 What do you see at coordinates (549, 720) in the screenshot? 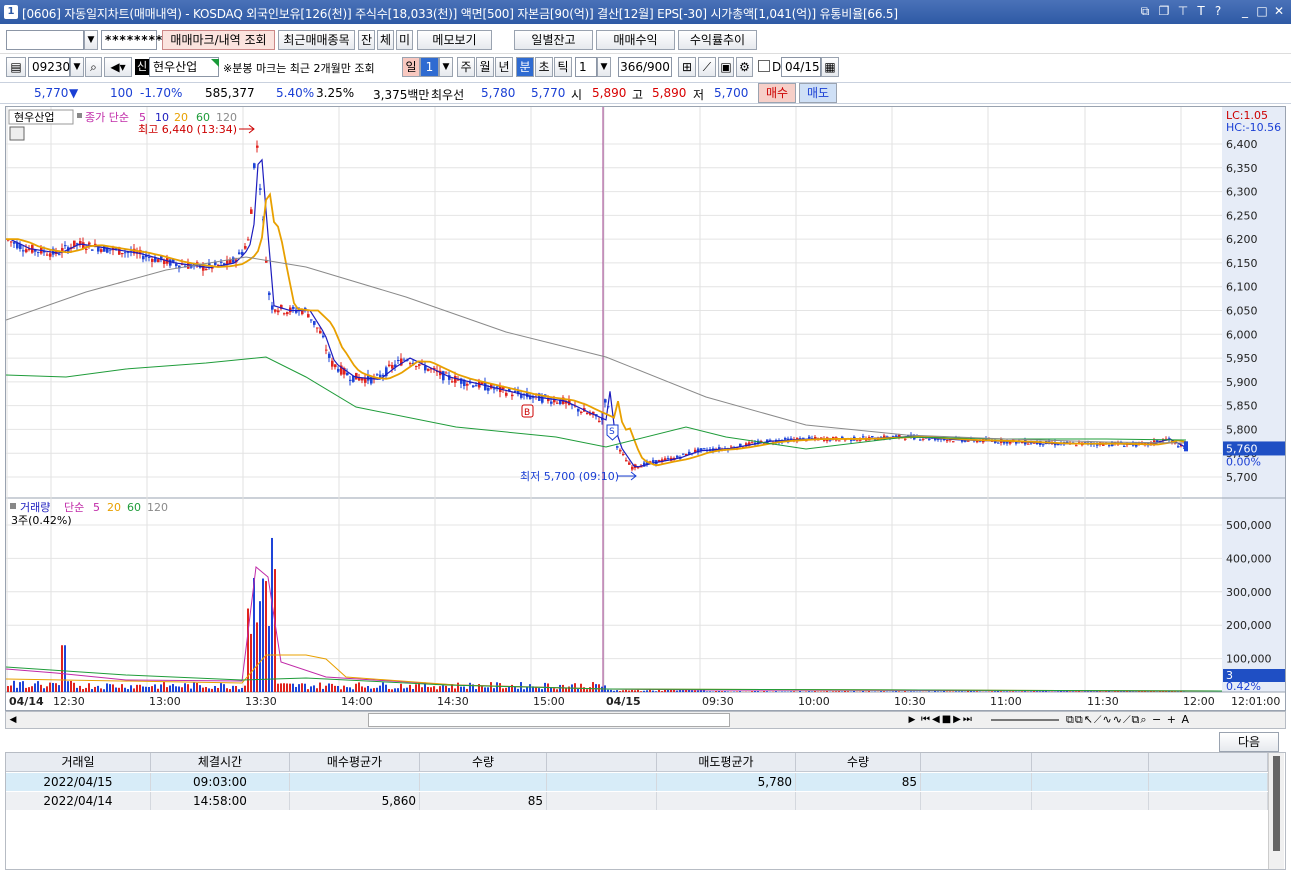
I see `scroll-thumb` at bounding box center [549, 720].